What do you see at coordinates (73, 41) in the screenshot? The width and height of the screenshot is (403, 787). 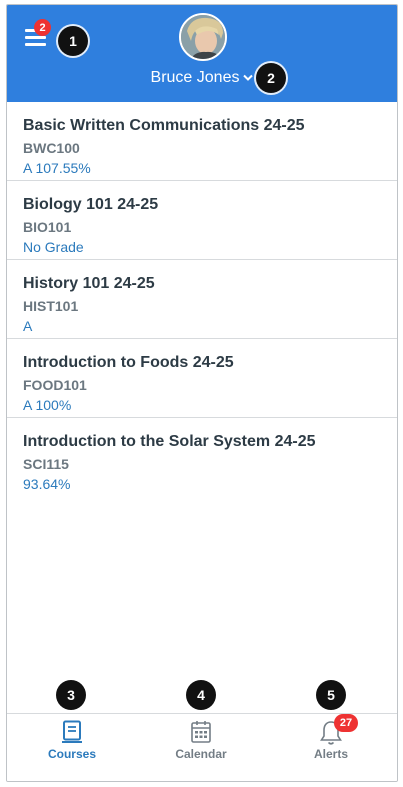 I see `callout-marker: 1` at bounding box center [73, 41].